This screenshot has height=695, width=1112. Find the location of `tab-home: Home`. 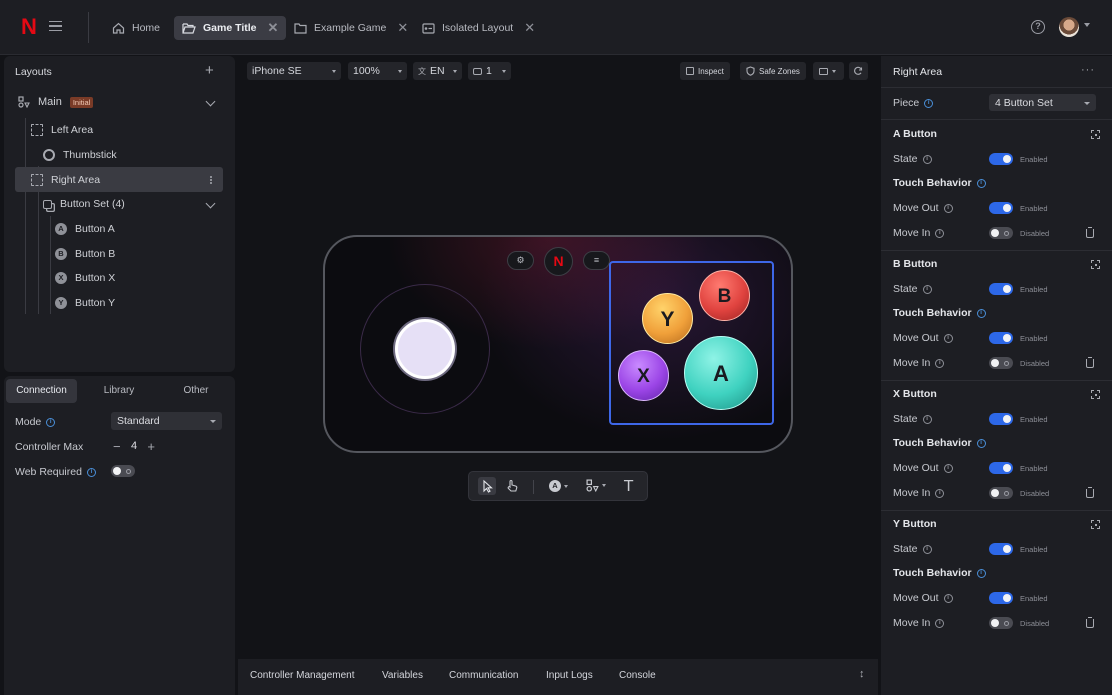

tab-home: Home is located at coordinates (136, 28).